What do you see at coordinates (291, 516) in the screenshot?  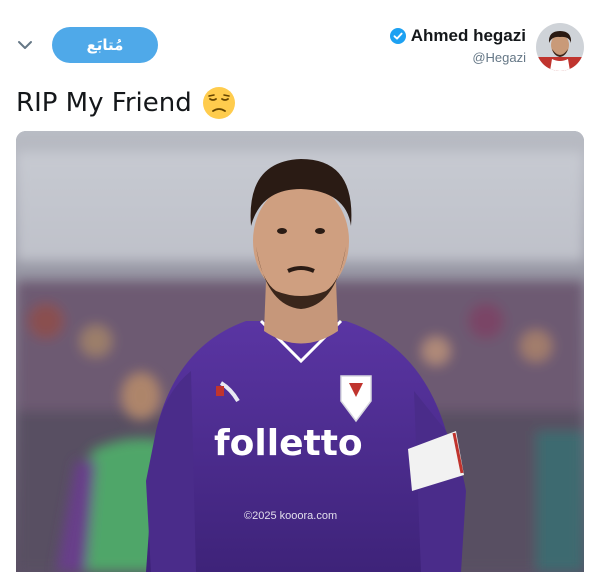 I see `watermark: ©2025 kooora.com` at bounding box center [291, 516].